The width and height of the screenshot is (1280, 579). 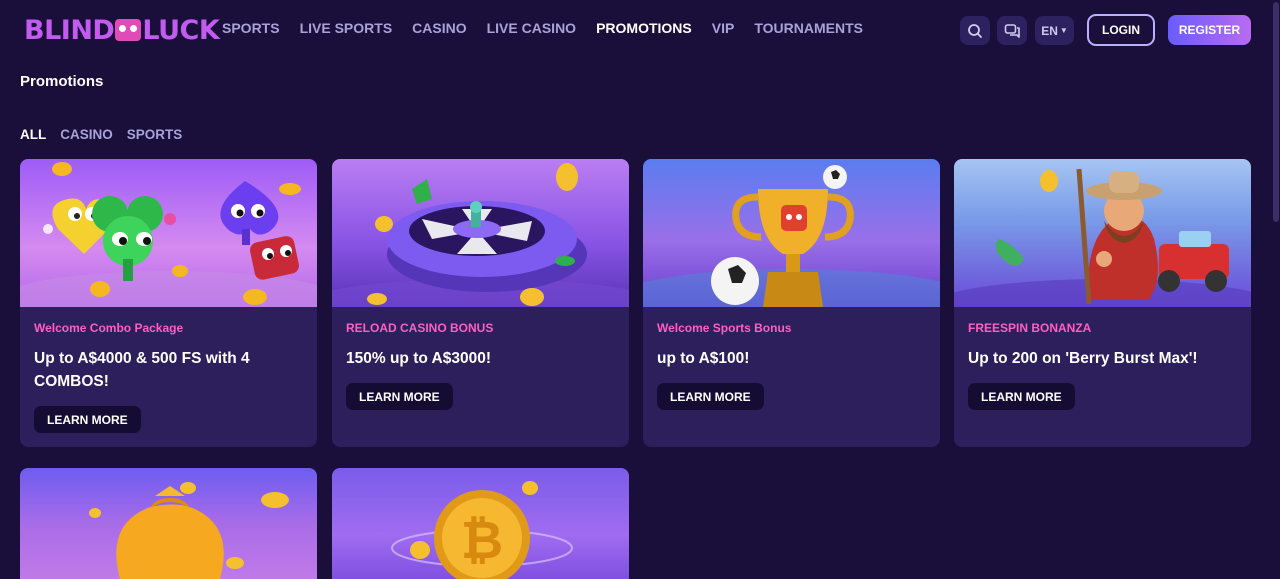 I want to click on roulette-illustration, so click(x=480, y=235).